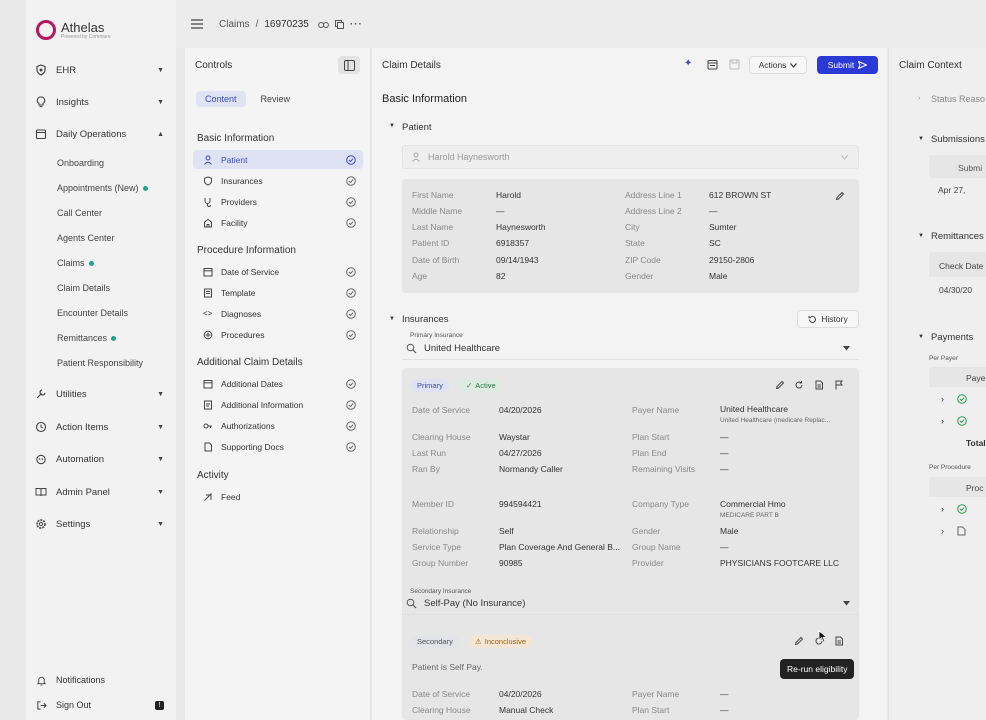 The width and height of the screenshot is (986, 720). What do you see at coordinates (440, 563) in the screenshot?
I see `field-label: Group Number` at bounding box center [440, 563].